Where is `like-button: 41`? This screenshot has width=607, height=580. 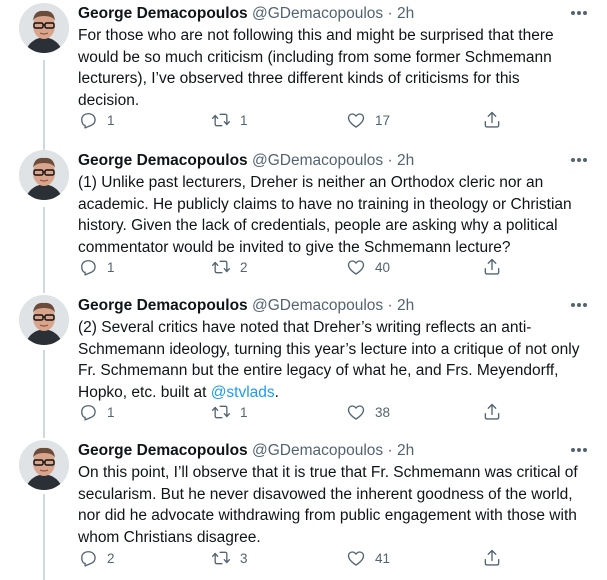
like-button: 41 is located at coordinates (368, 558).